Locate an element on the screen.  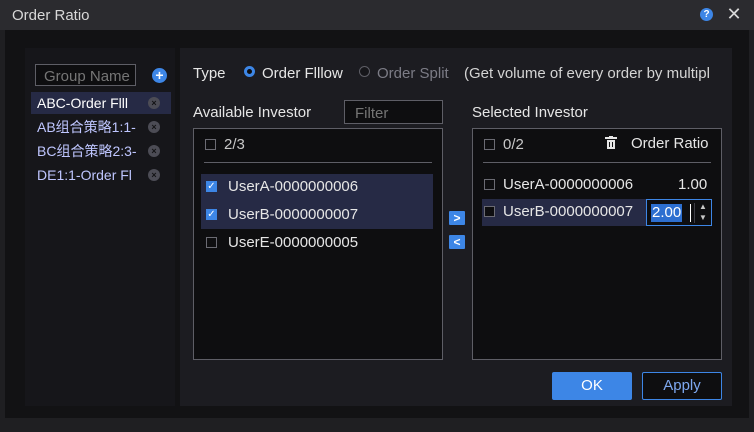
move-left-button: < is located at coordinates (457, 242).